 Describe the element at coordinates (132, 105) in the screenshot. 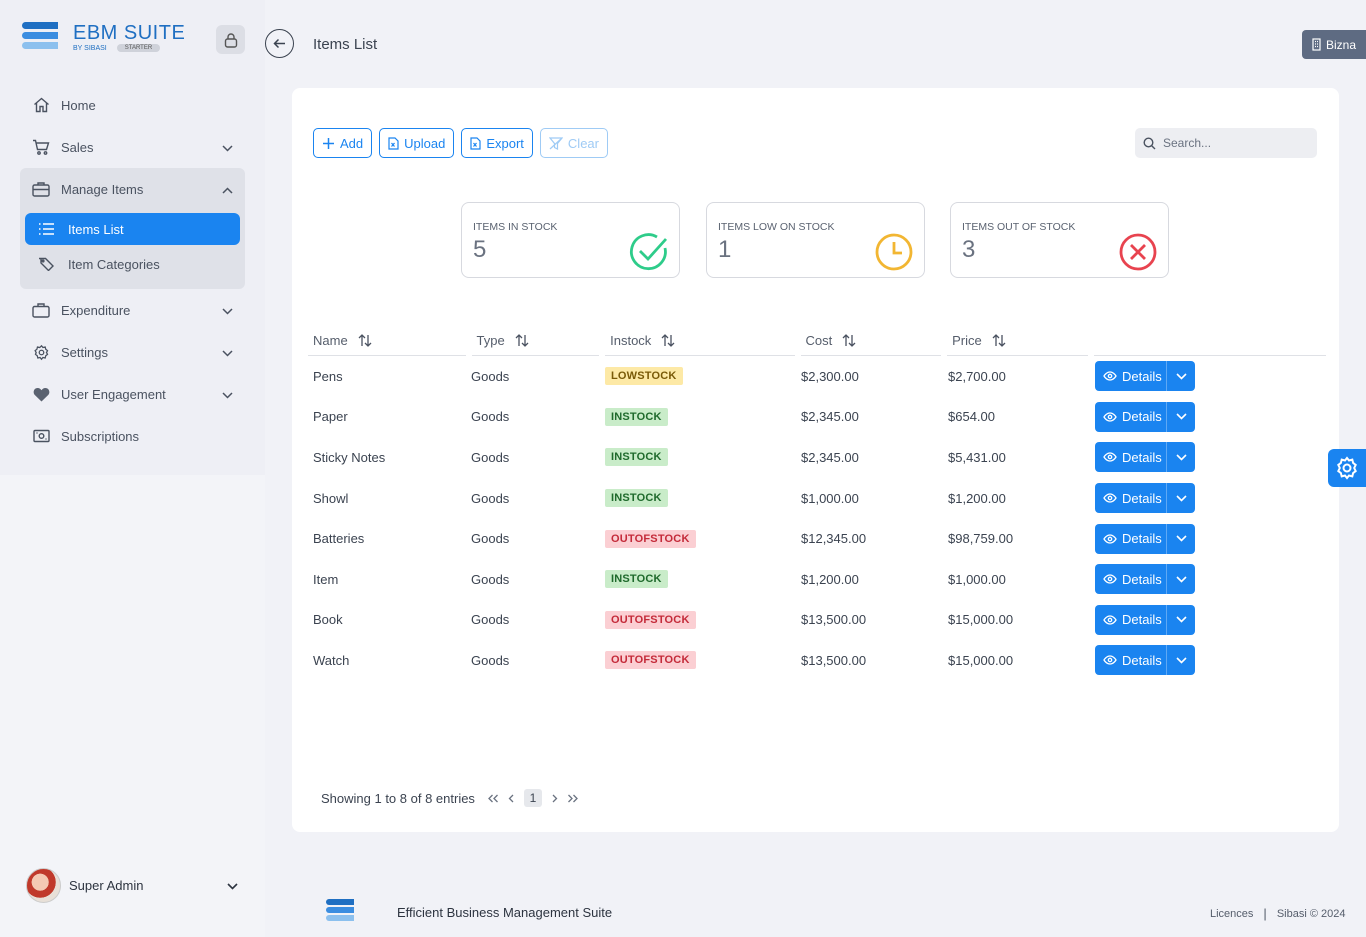

I see `sidebar-item-home: Home` at that location.